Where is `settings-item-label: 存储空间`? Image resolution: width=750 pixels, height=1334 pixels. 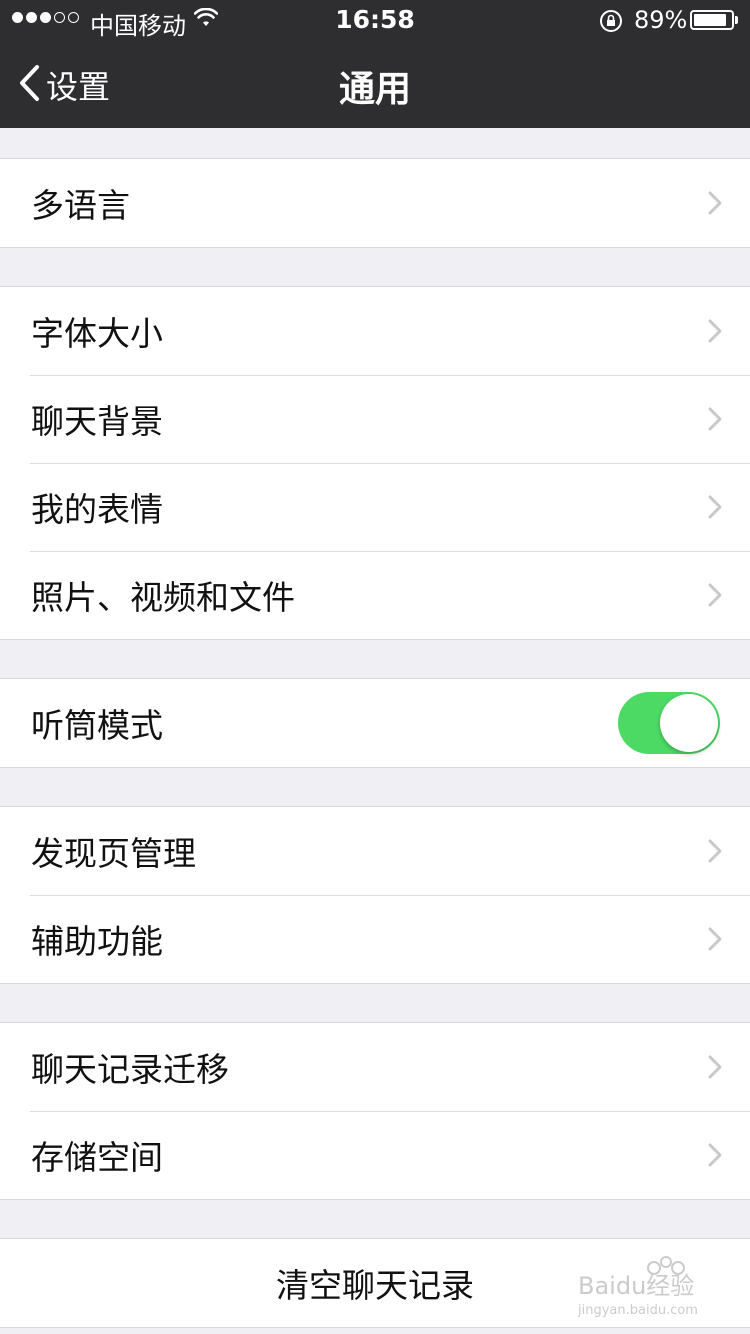
settings-item-label: 存储空间 is located at coordinates (97, 1157).